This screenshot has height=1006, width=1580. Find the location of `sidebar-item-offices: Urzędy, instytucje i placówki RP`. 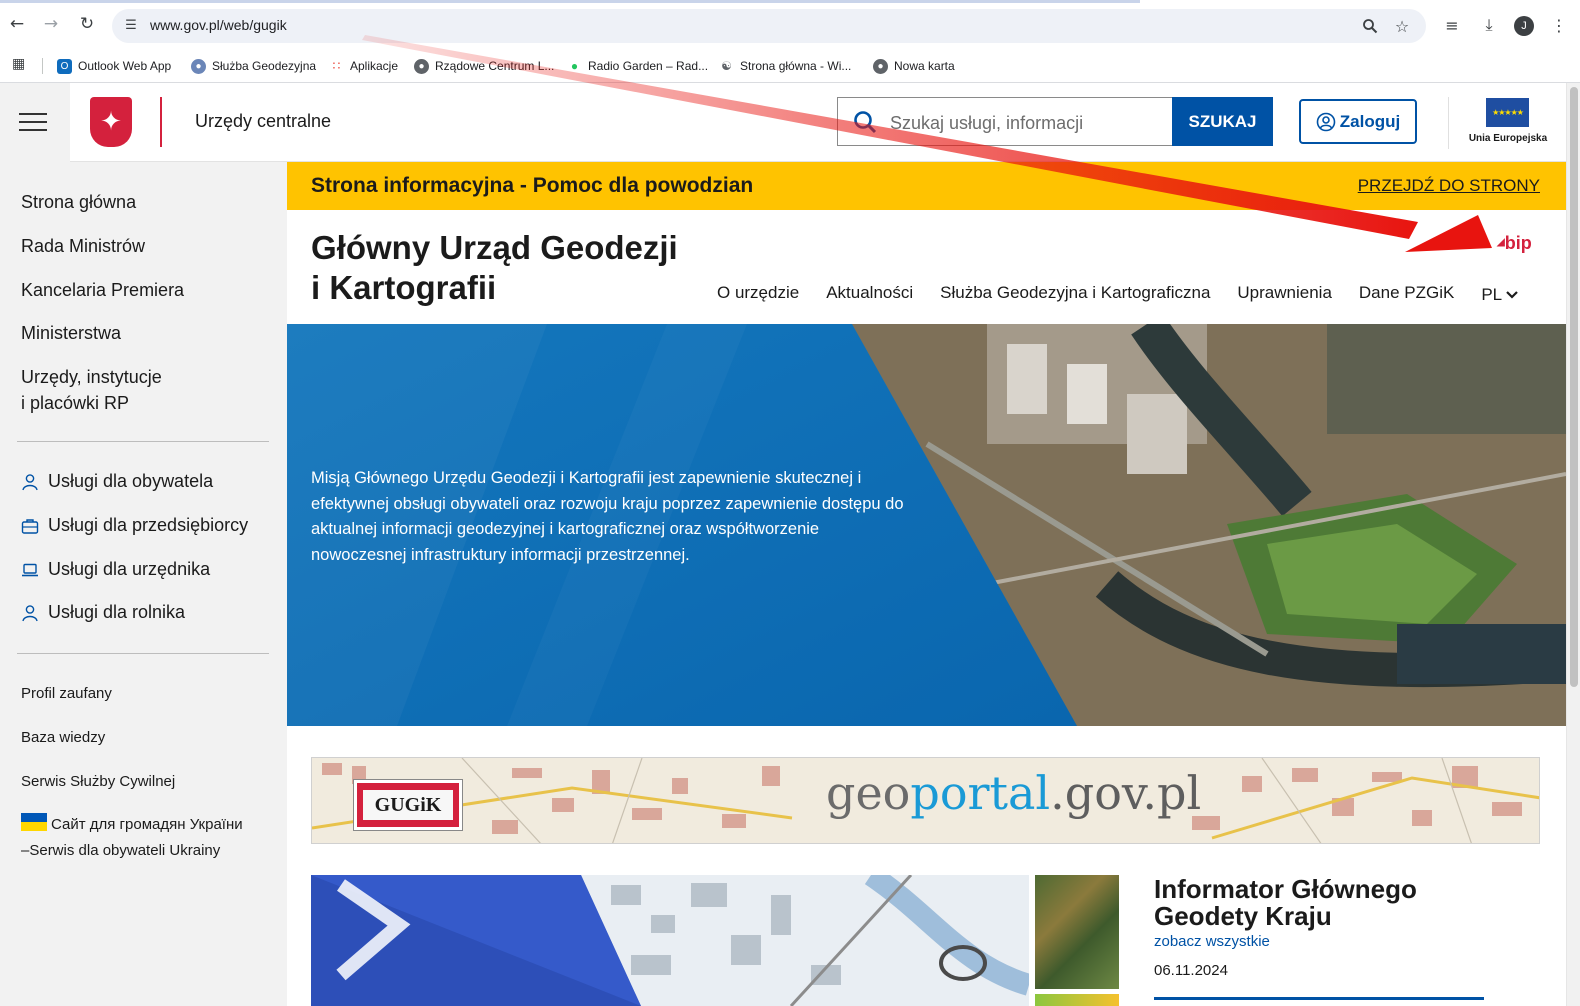

sidebar-item-offices: Urzędy, instytucje i placówki RP is located at coordinates (91, 390).